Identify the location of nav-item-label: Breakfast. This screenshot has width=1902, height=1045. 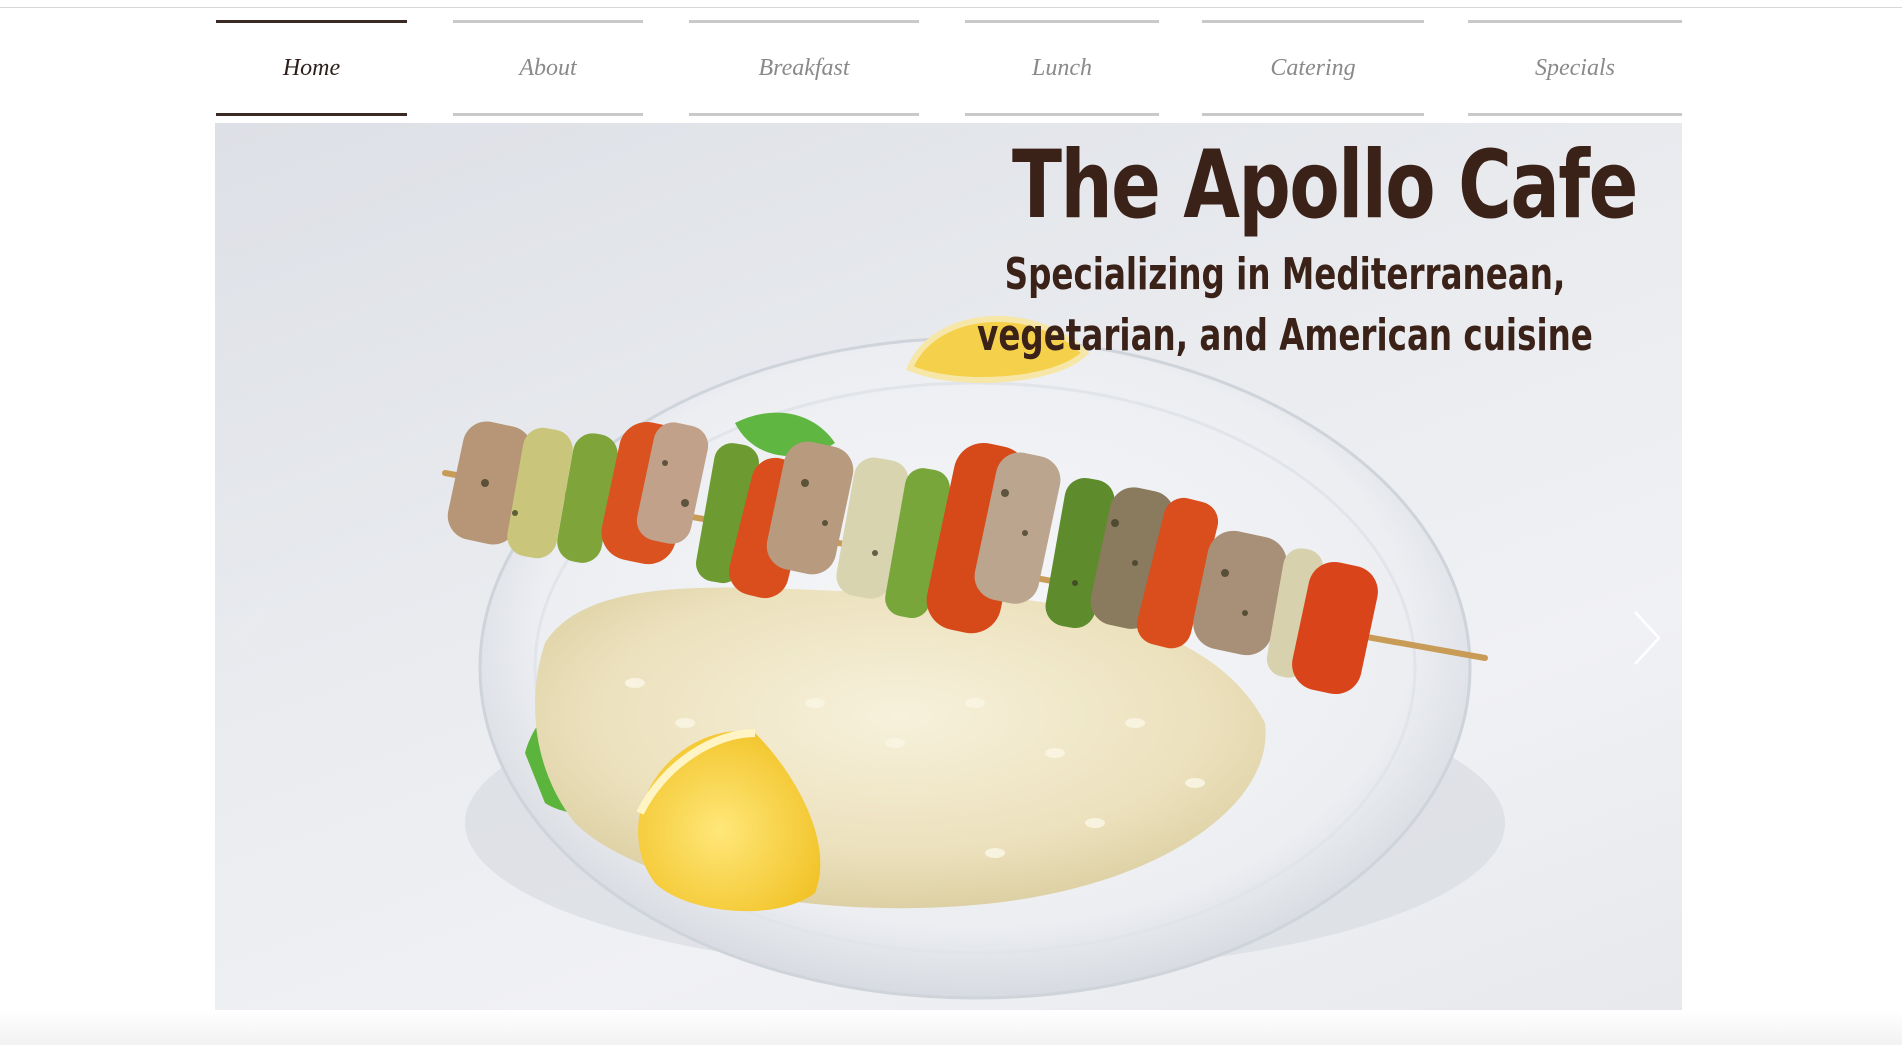
(804, 67).